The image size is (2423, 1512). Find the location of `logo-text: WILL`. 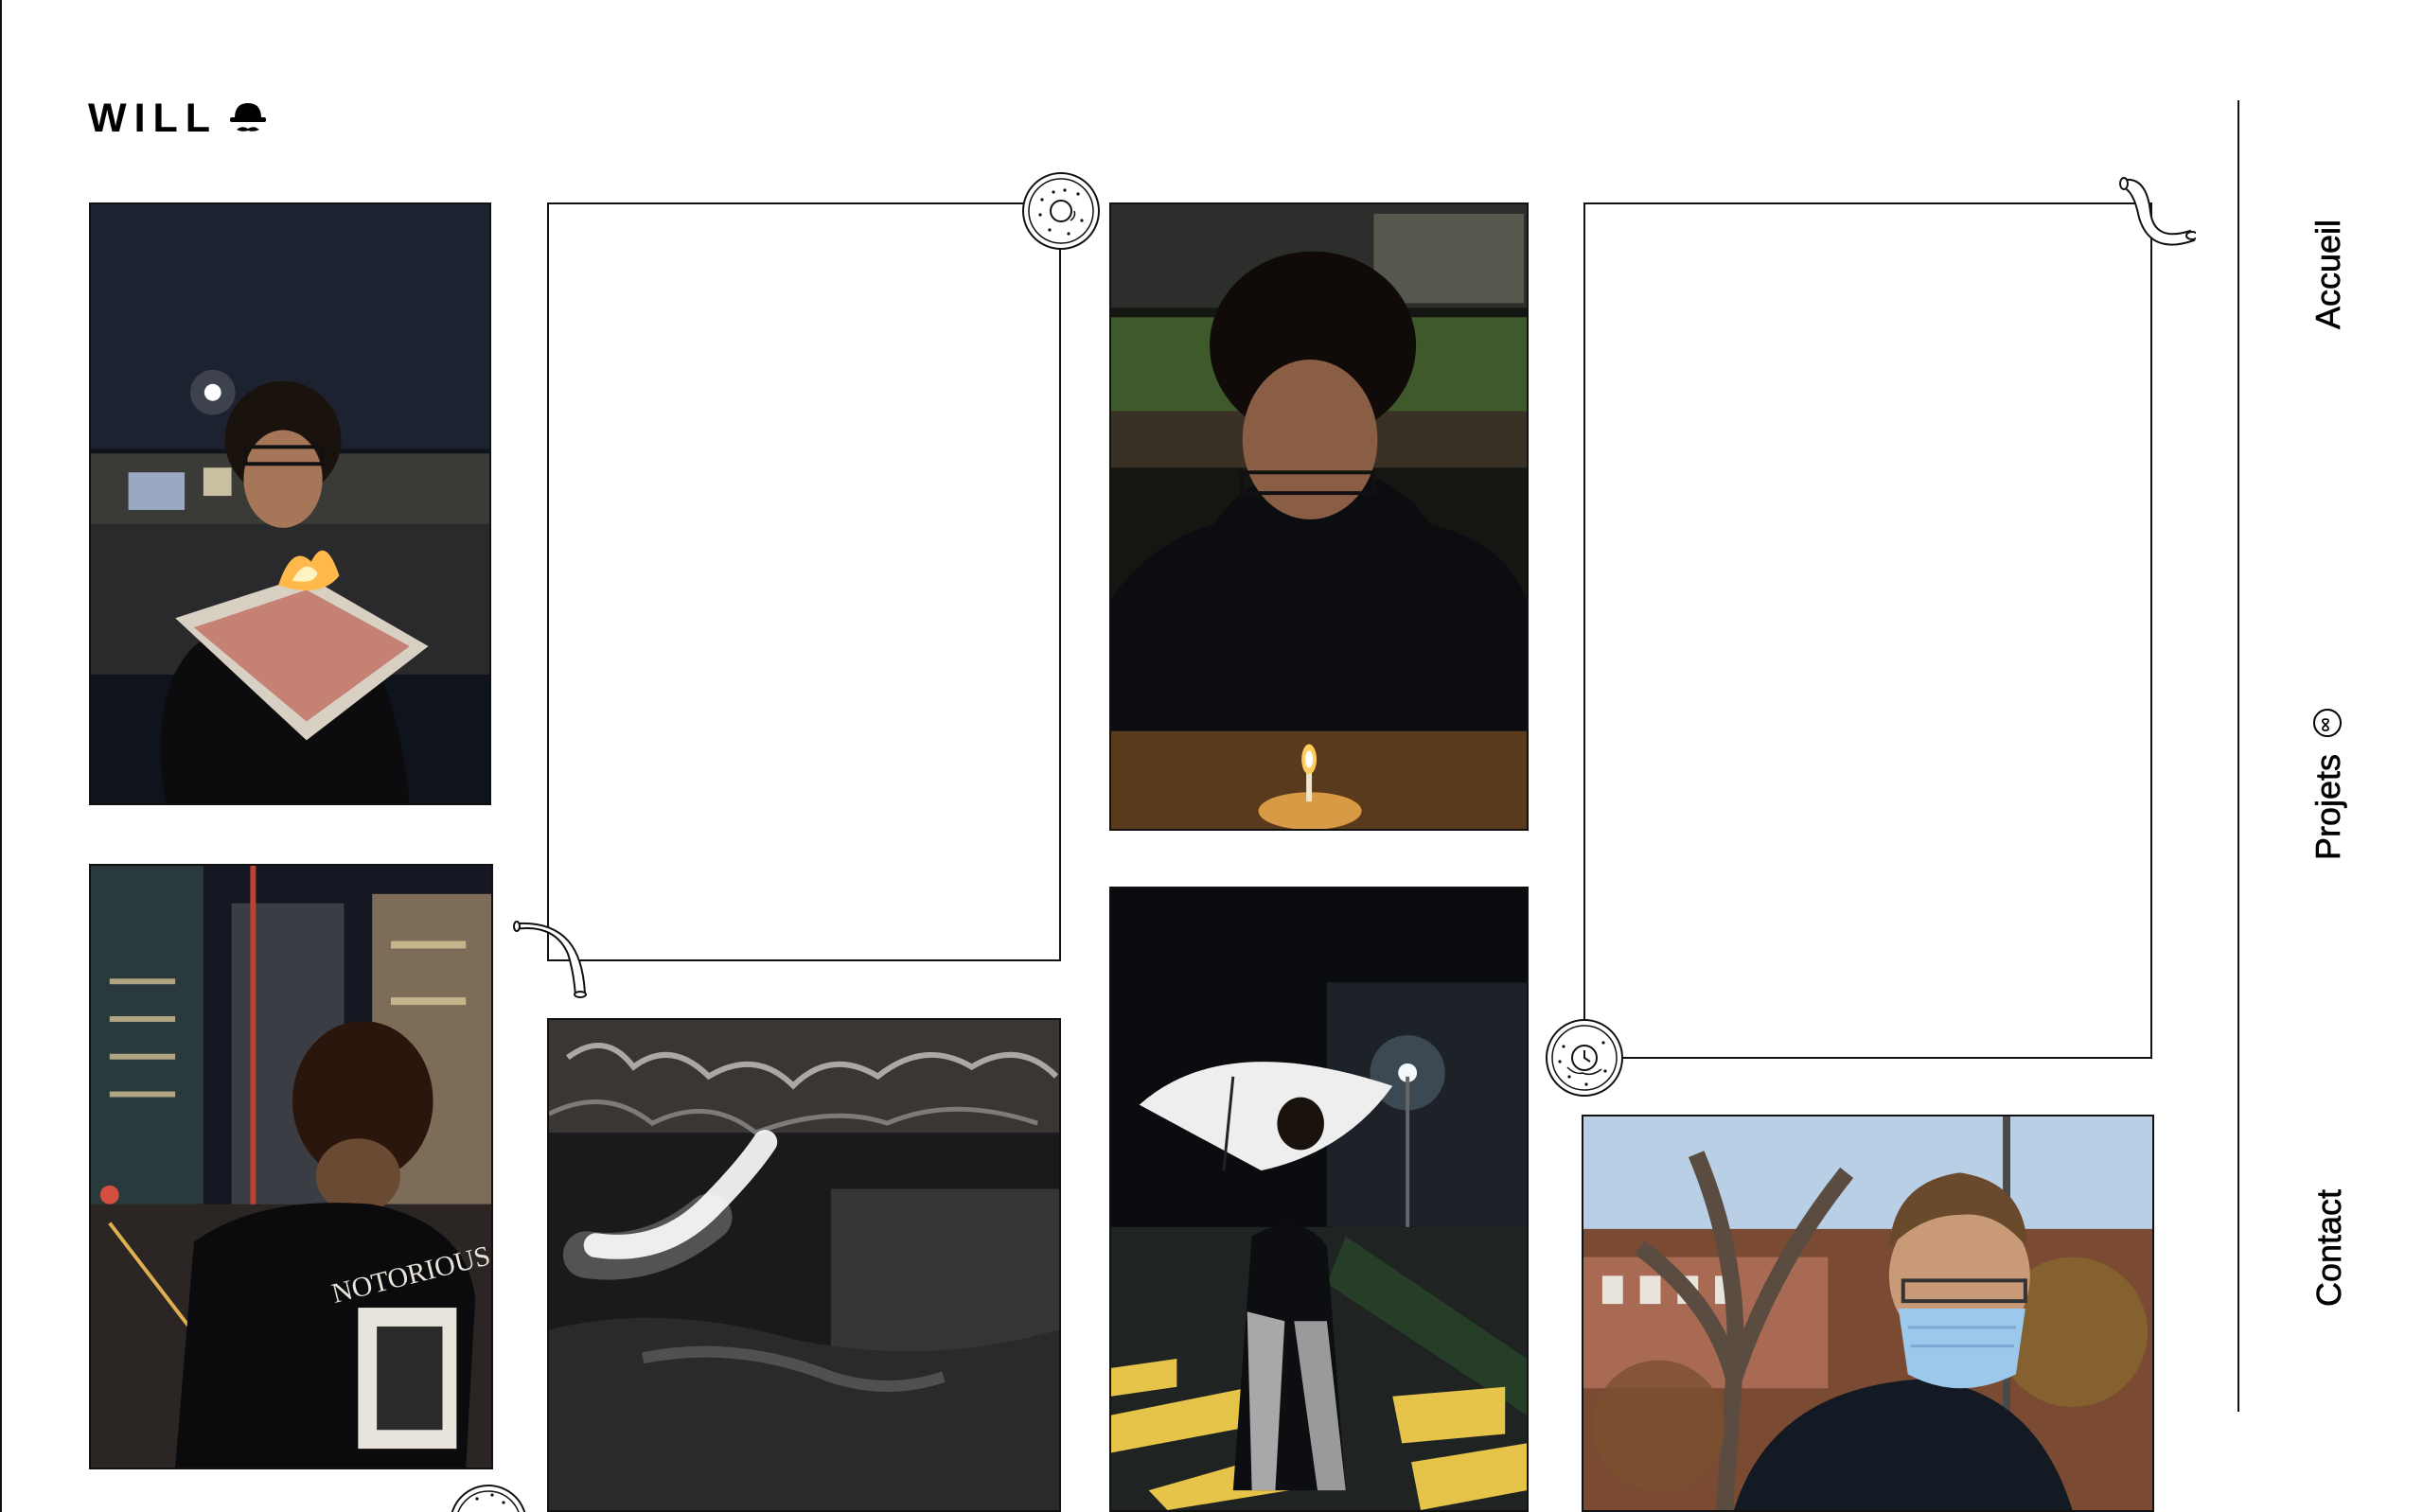

logo-text: WILL is located at coordinates (153, 118).